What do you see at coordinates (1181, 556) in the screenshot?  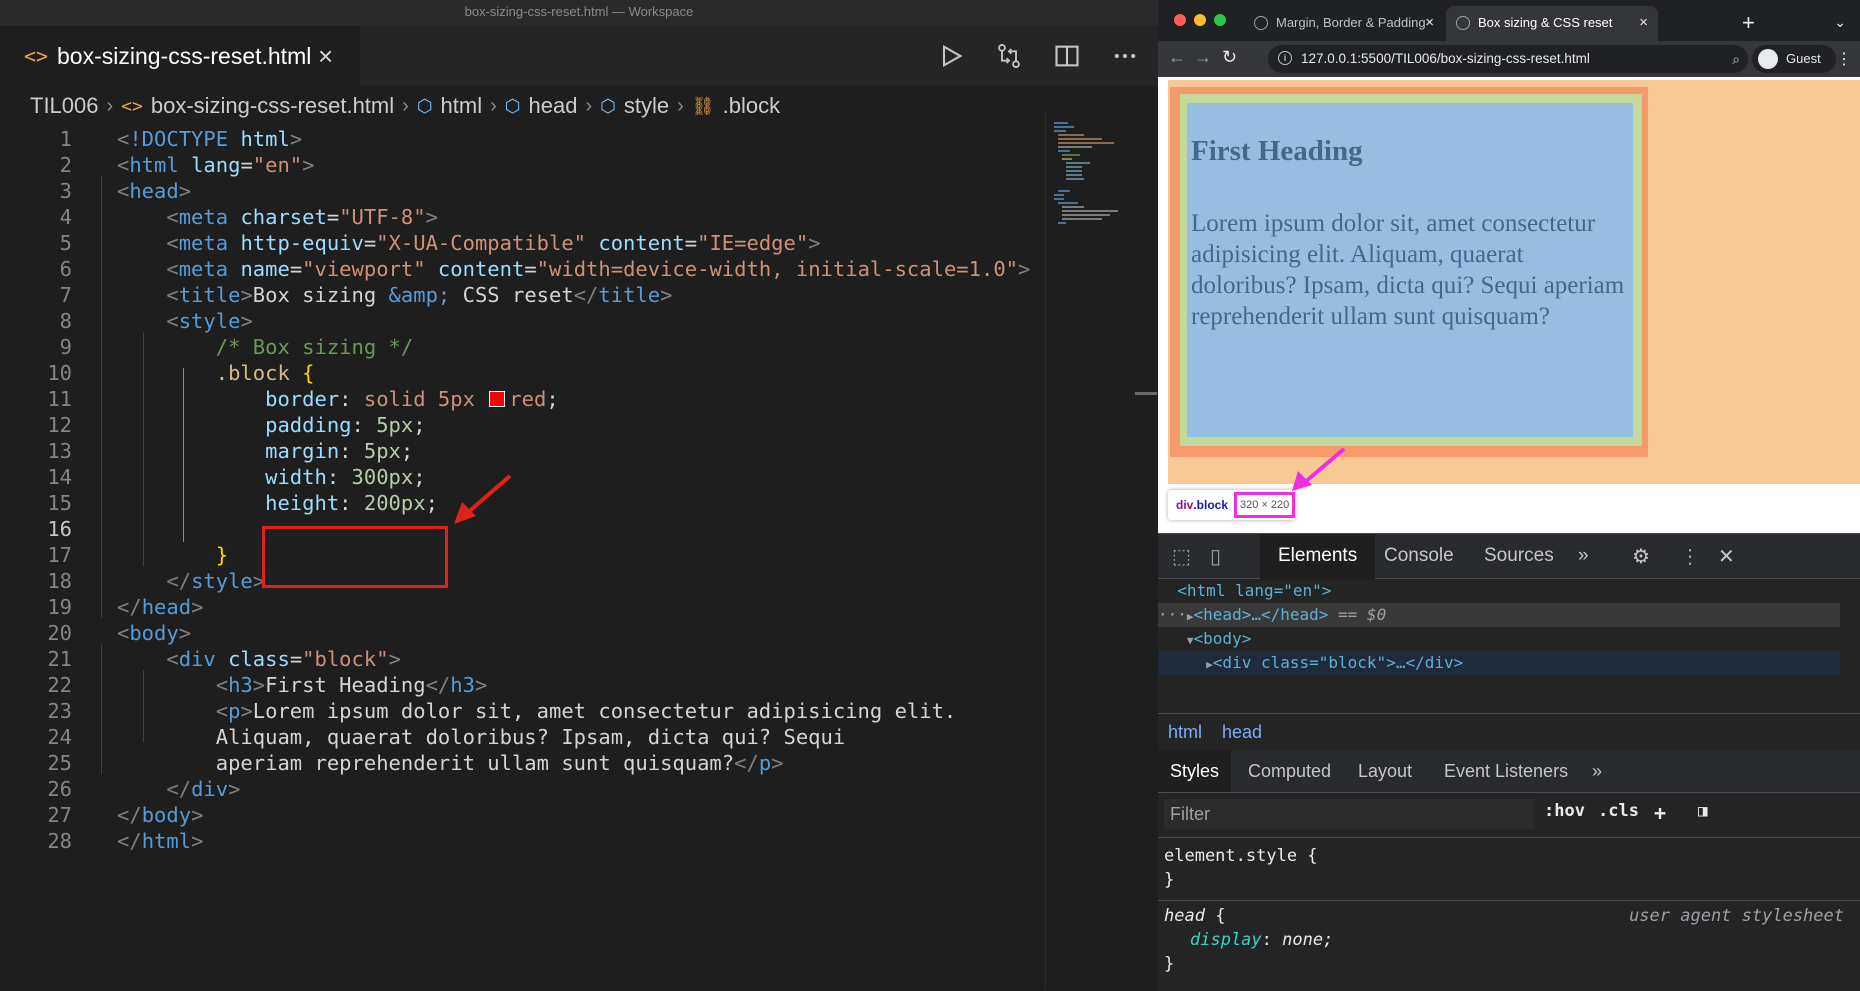 I see `inspect-element-icon: ⬚` at bounding box center [1181, 556].